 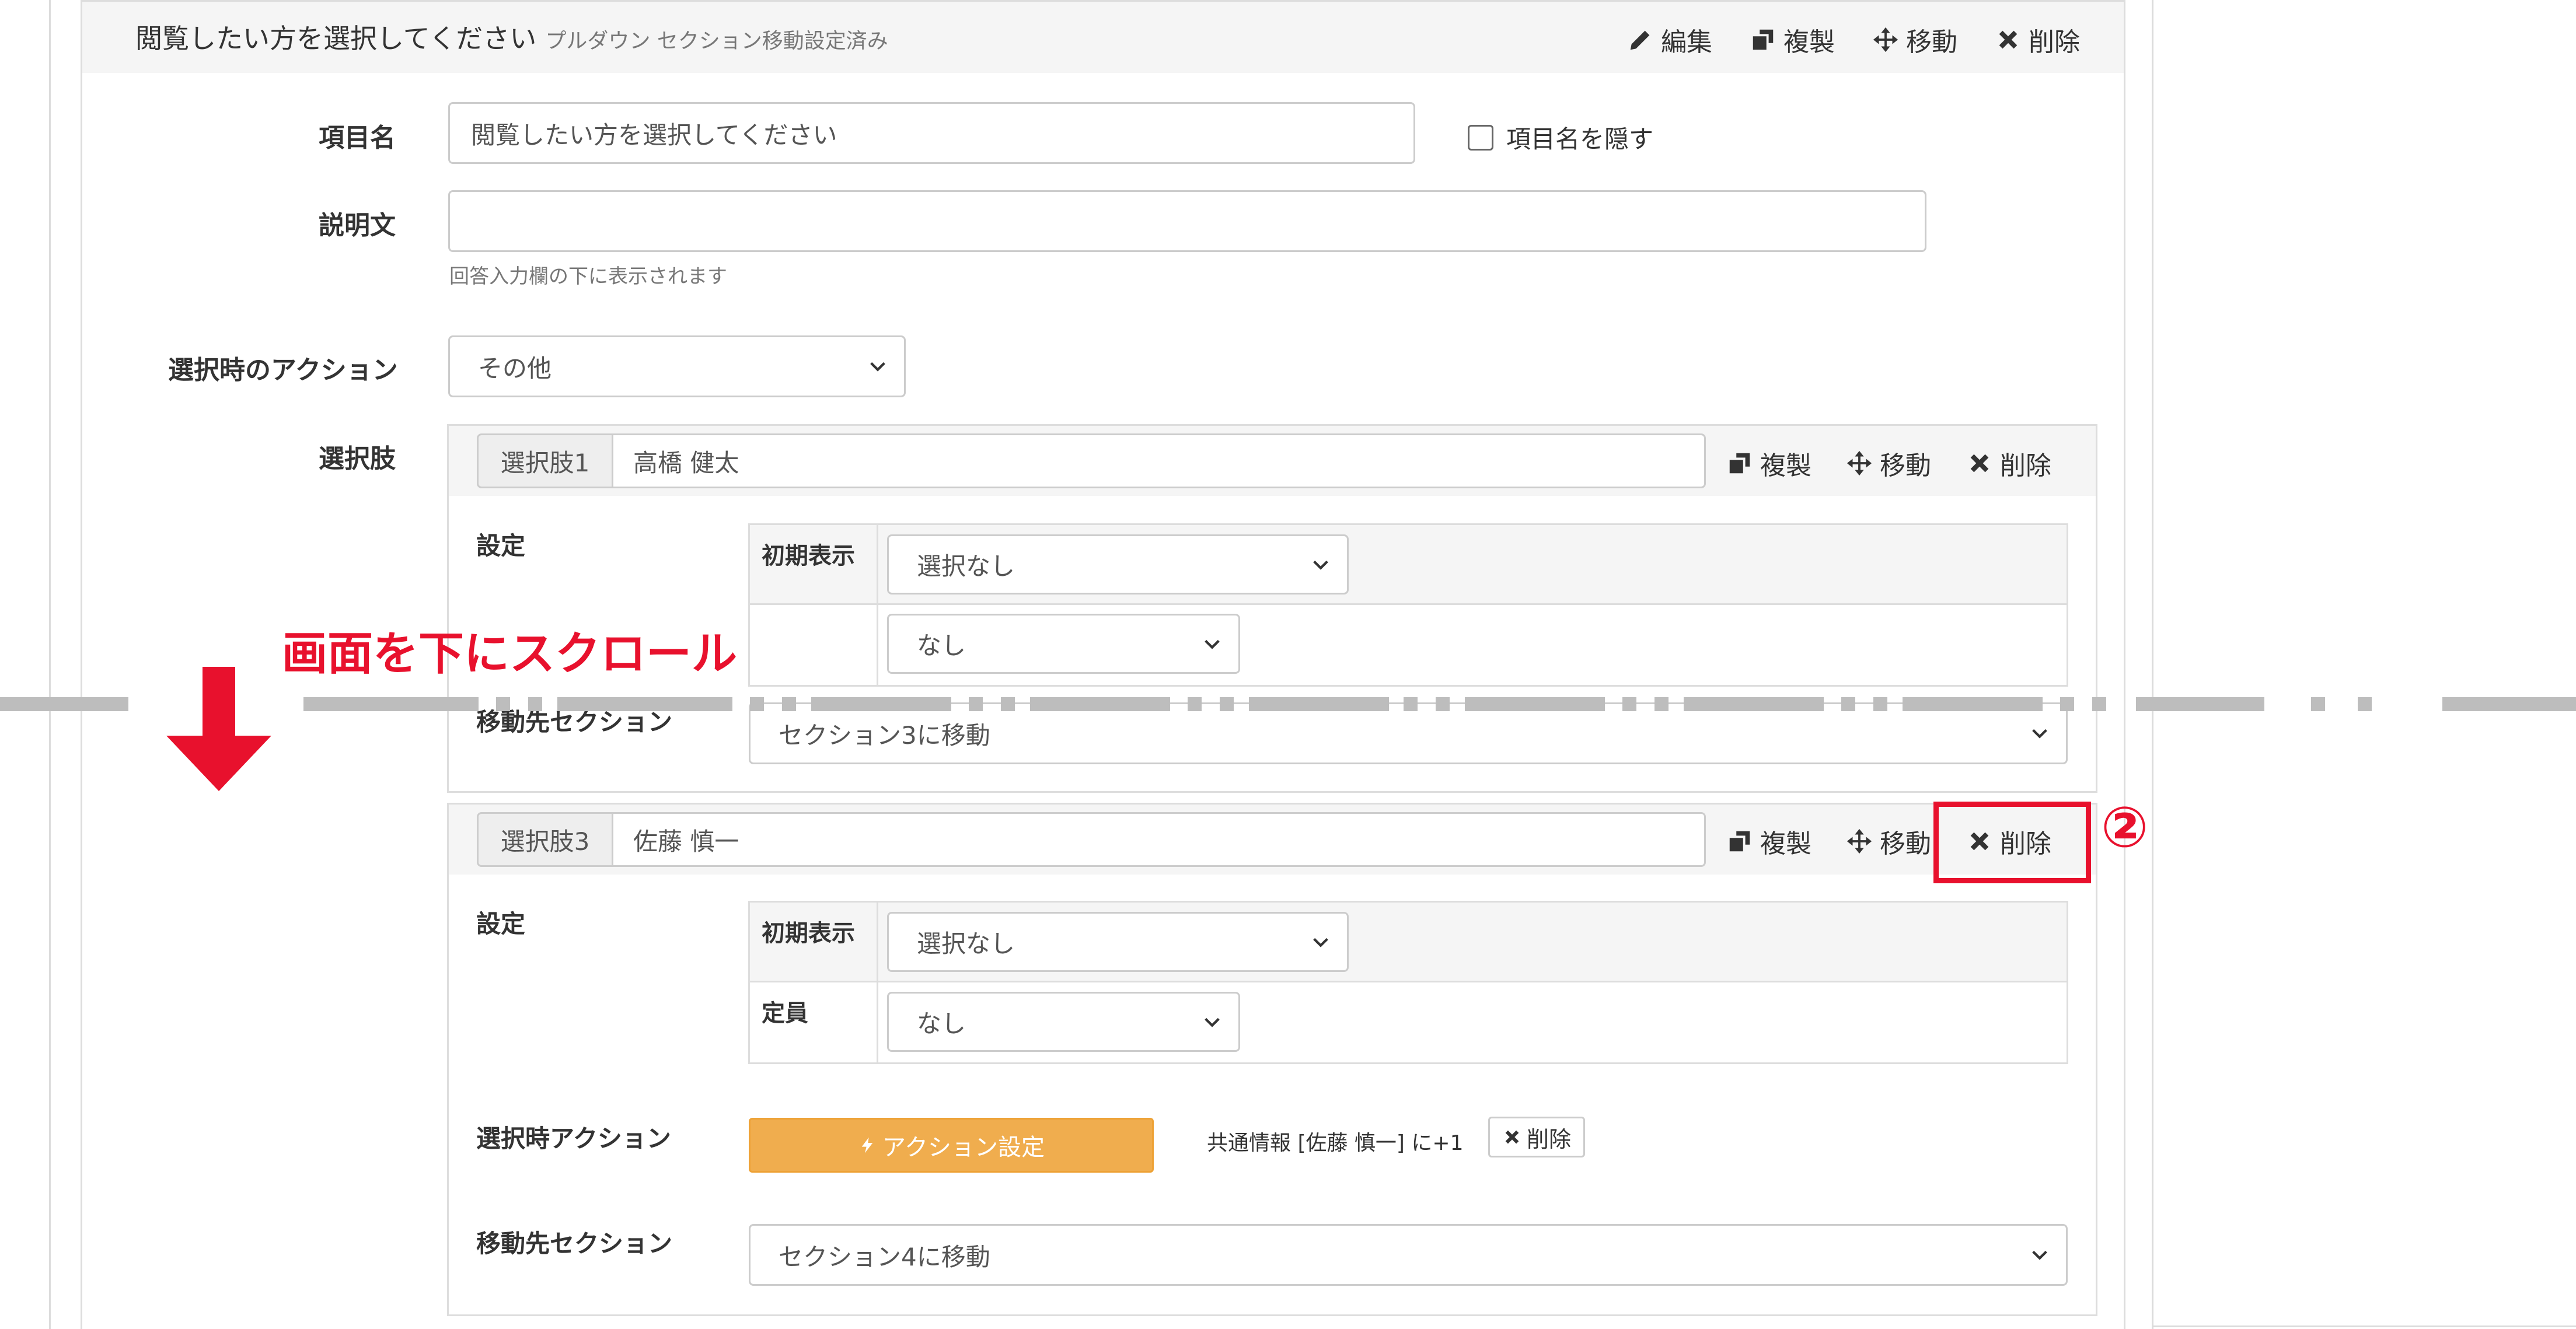 What do you see at coordinates (588, 276) in the screenshot?
I see `description-help: 回答入力欄の下に表示されます` at bounding box center [588, 276].